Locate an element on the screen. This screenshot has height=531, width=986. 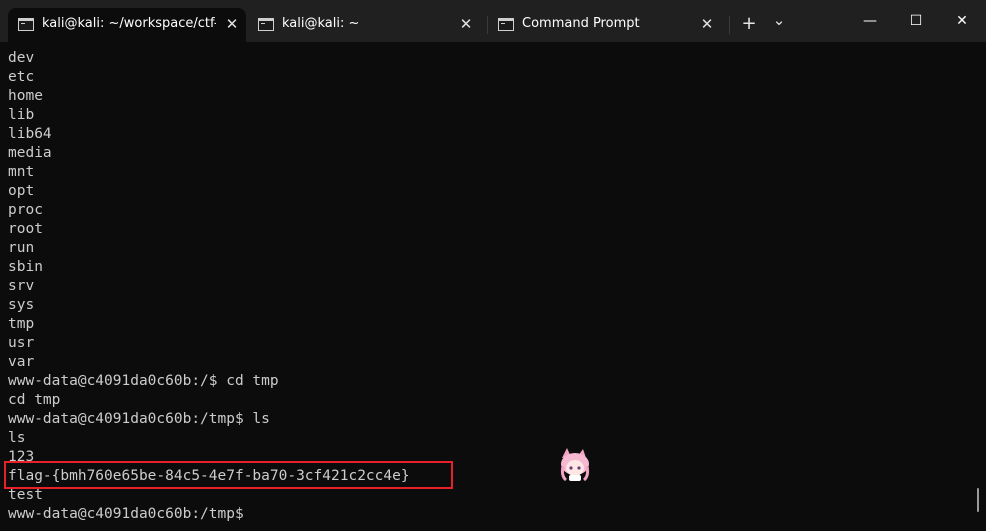
terminal-line: proc is located at coordinates (25, 210).